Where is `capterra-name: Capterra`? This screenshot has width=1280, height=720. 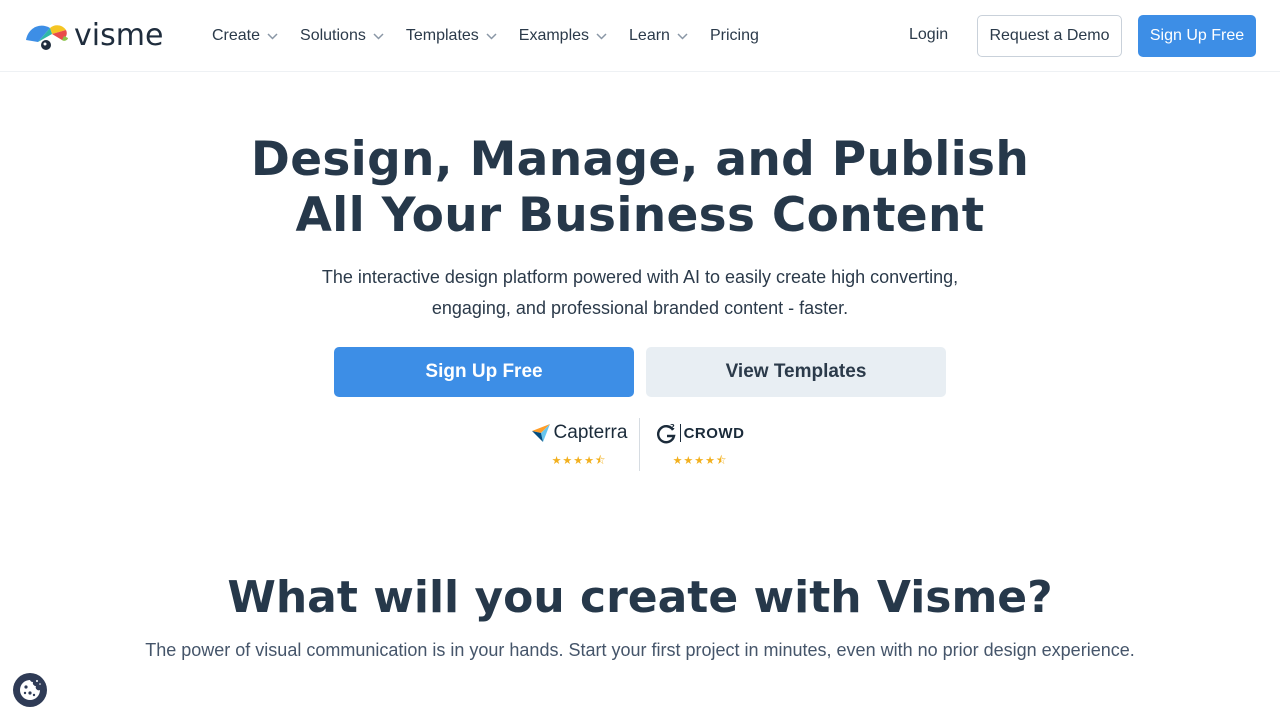
capterra-name: Capterra is located at coordinates (590, 432).